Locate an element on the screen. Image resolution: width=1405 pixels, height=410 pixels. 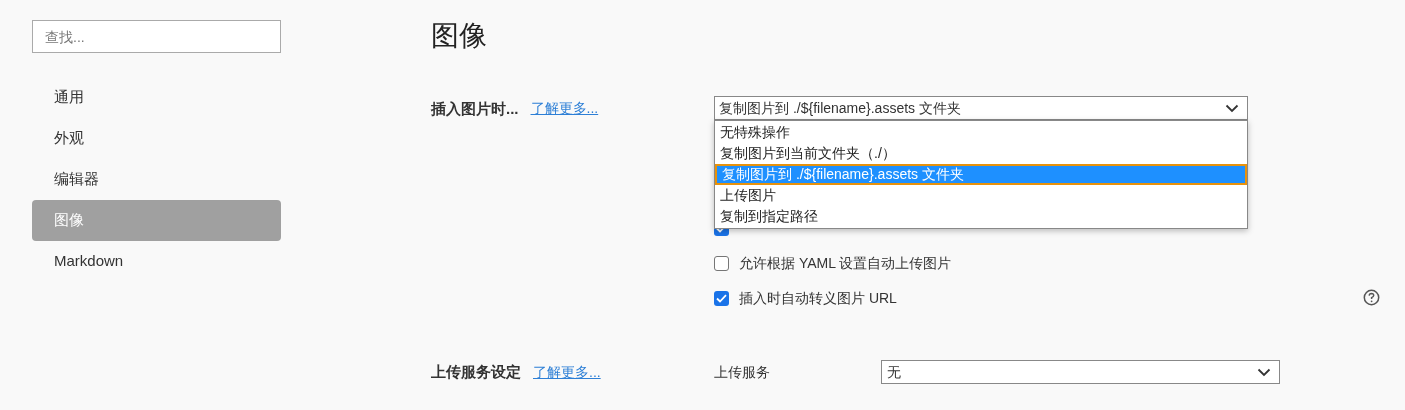
field-label: 上传服务 is located at coordinates (742, 372).